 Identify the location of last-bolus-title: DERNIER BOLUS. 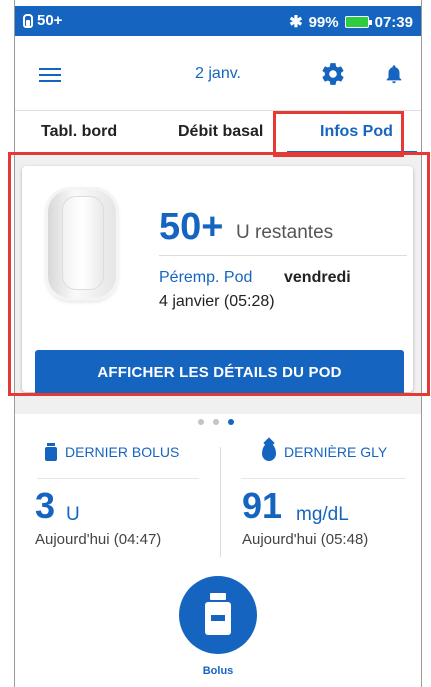
(122, 452).